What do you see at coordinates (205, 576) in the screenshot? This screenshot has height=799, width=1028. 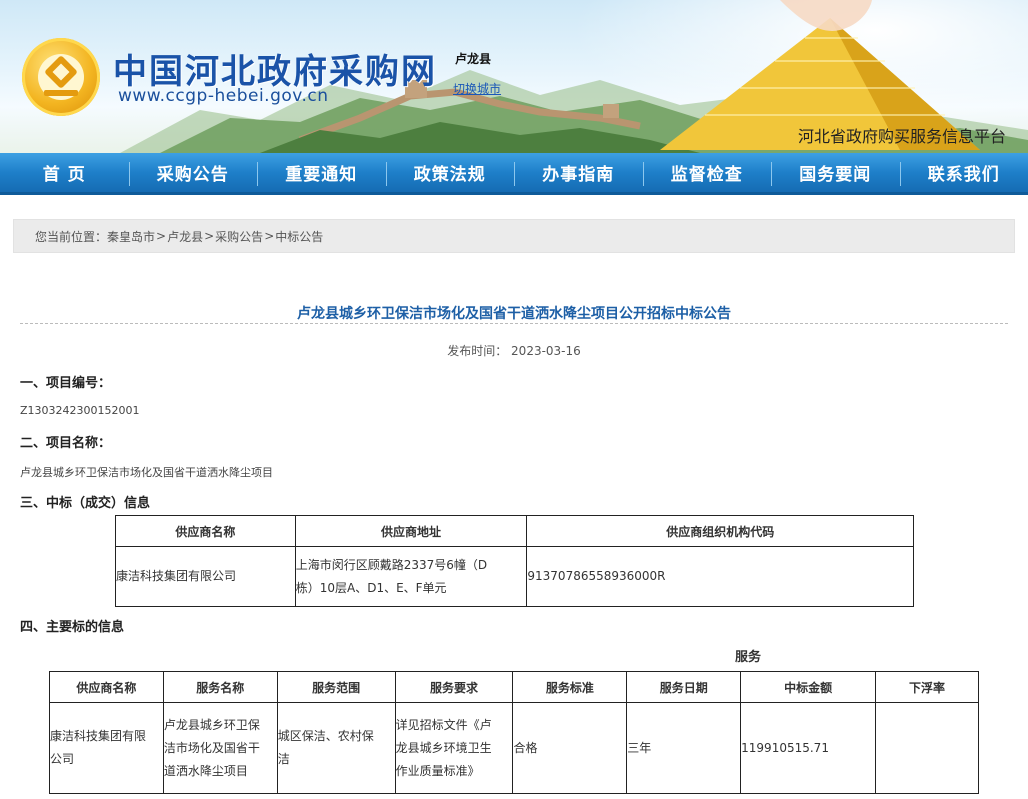 I see `supplier-name-cell: 康洁科技集团有限公司` at bounding box center [205, 576].